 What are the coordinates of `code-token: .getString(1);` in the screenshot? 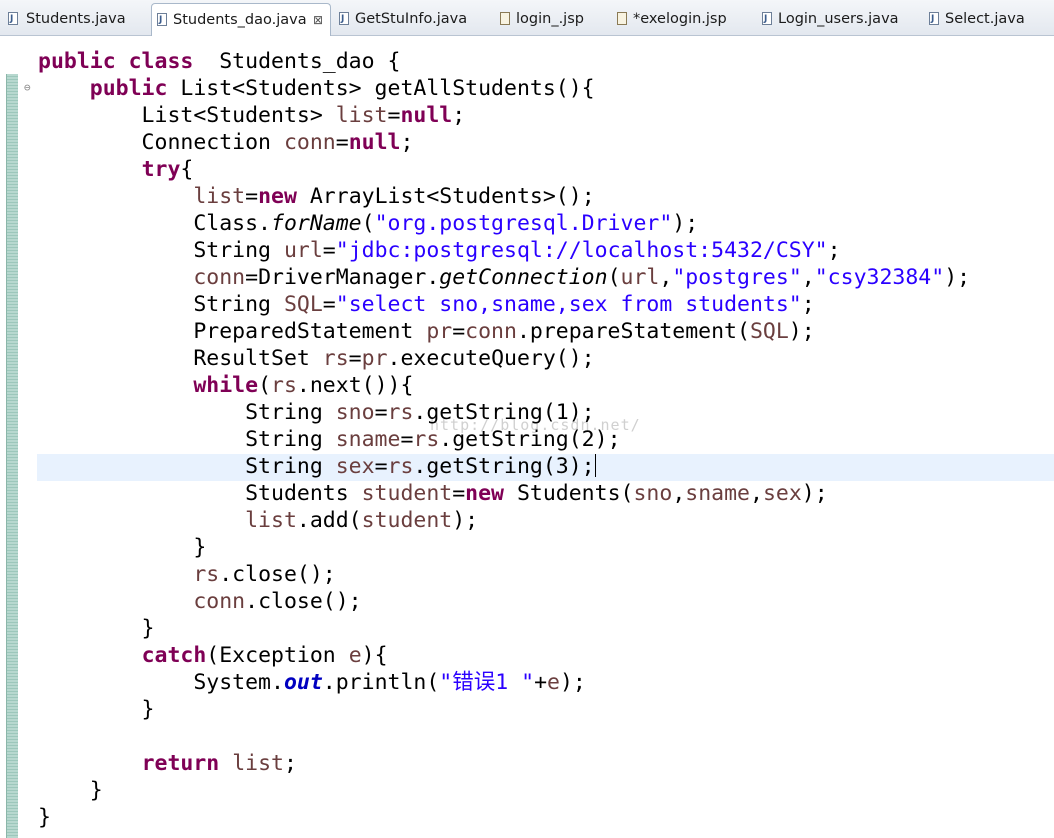 It's located at (504, 412).